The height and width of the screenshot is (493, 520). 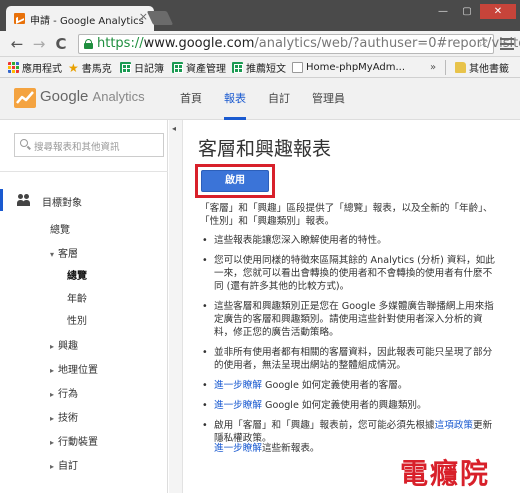 I want to click on page-icon, so click(x=297, y=67).